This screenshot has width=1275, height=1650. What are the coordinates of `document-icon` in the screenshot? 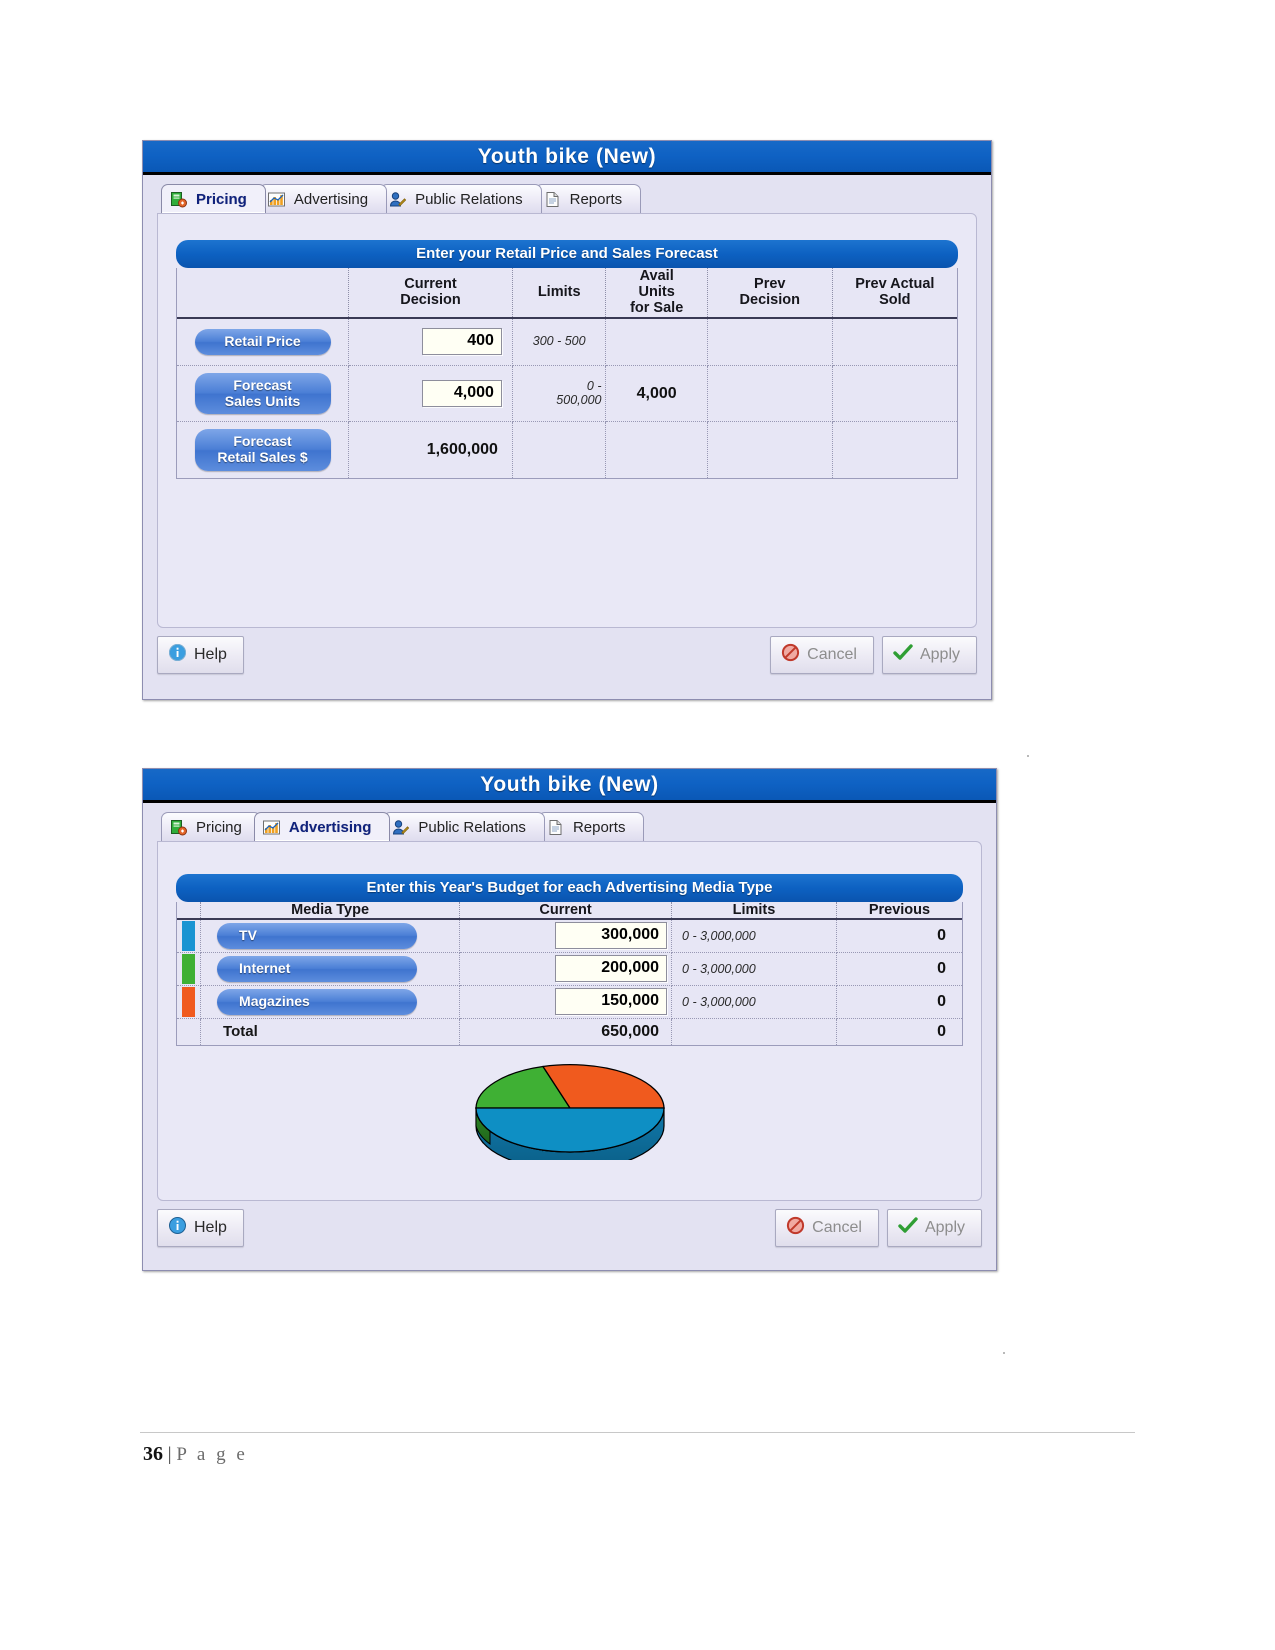 It's located at (555, 827).